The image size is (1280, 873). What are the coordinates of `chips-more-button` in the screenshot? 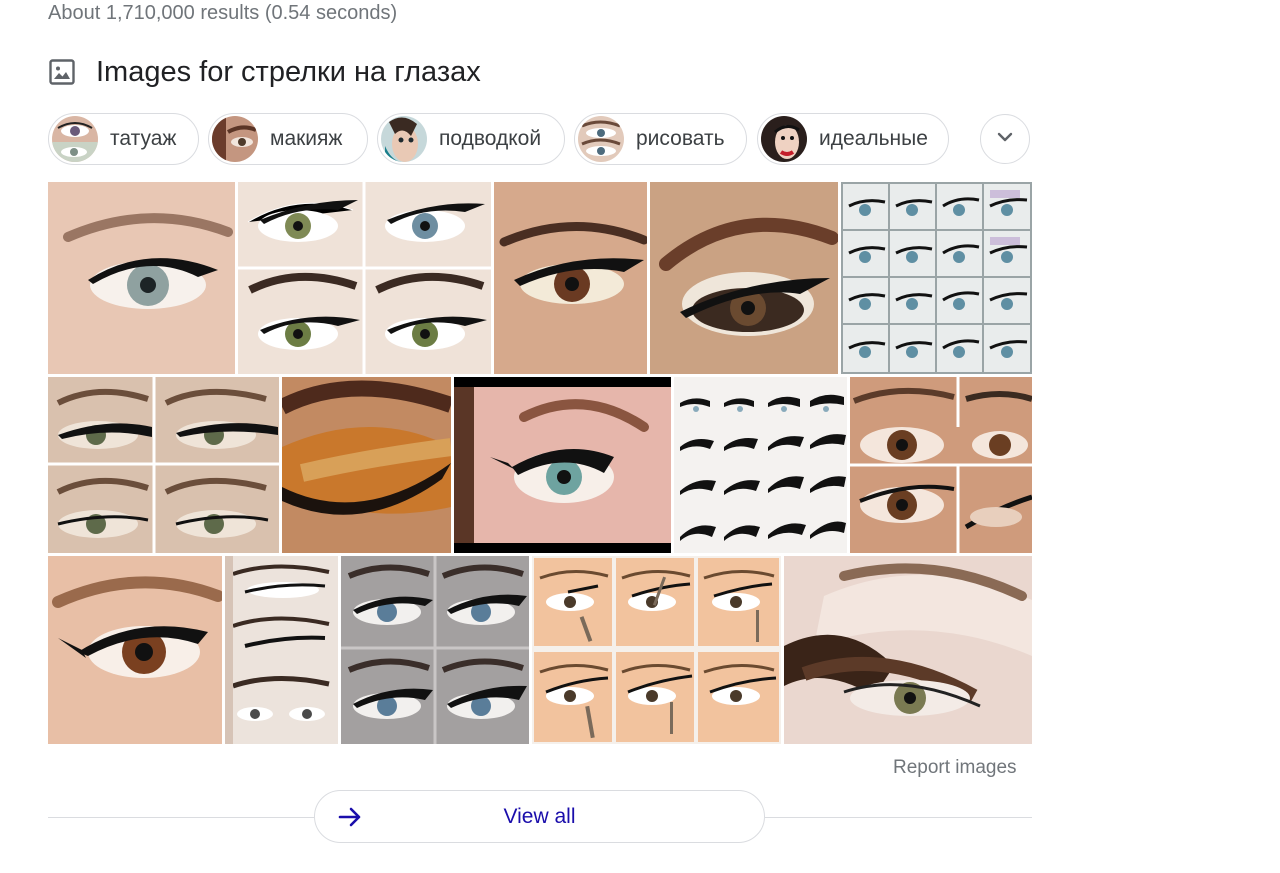 It's located at (1005, 139).